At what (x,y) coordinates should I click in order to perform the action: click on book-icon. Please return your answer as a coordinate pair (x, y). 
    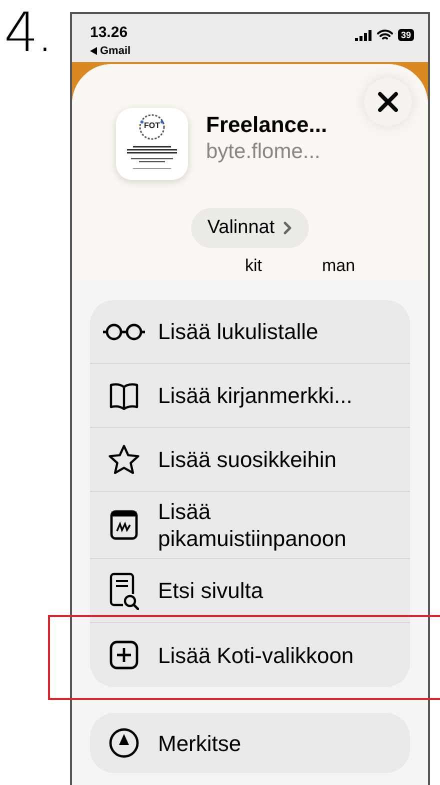
    Looking at the image, I should click on (124, 396).